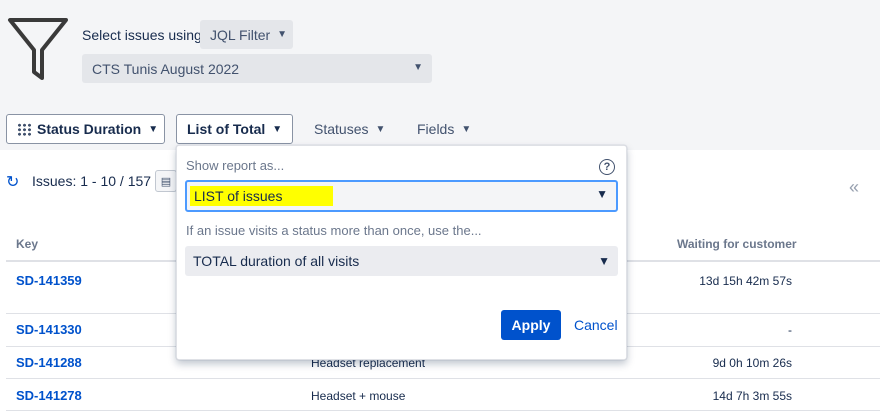  I want to click on apply-button: Apply, so click(531, 325).